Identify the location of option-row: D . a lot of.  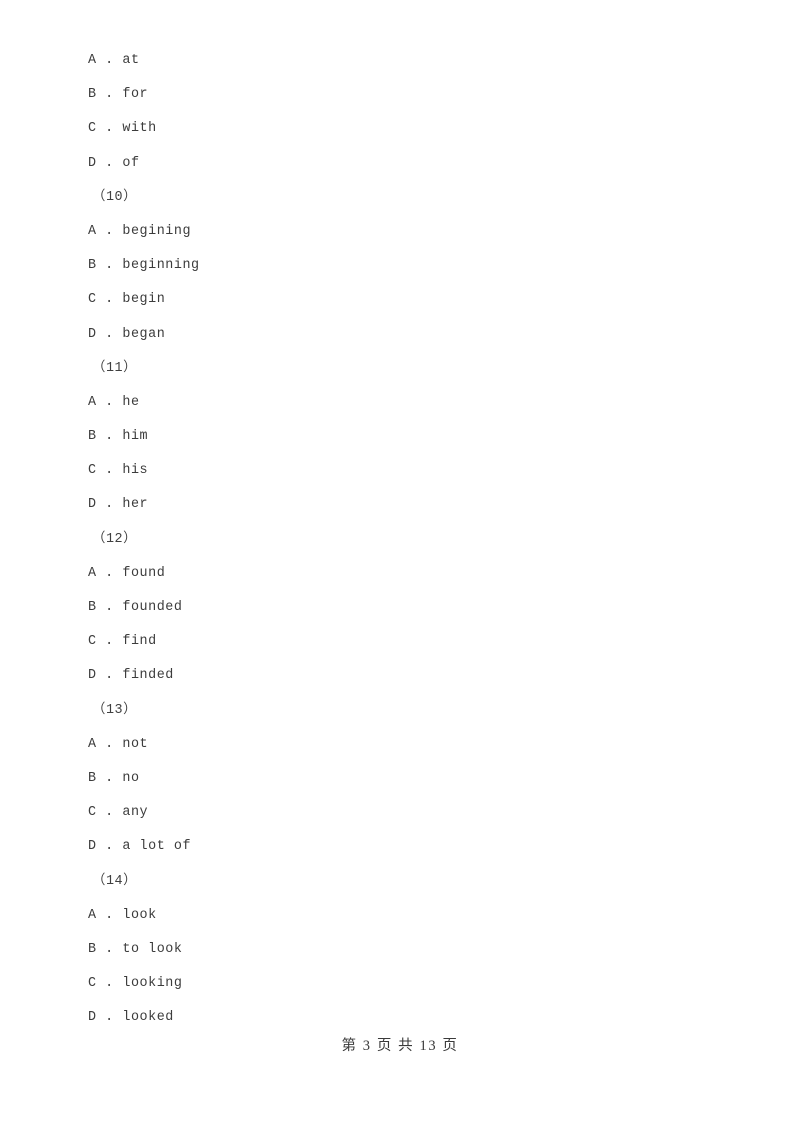
(388, 847).